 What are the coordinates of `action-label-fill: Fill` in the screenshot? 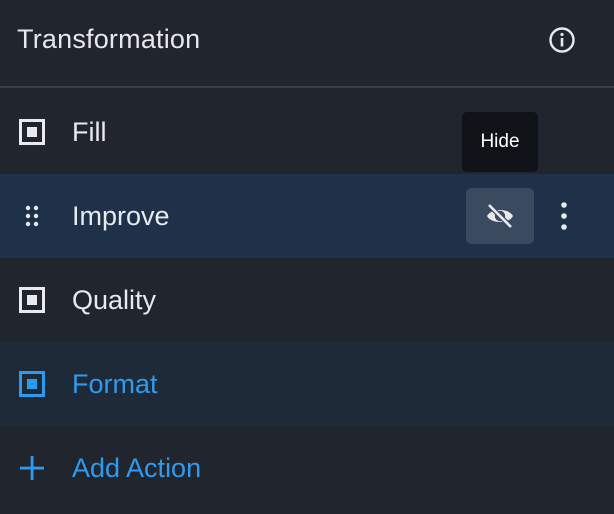 It's located at (89, 132).